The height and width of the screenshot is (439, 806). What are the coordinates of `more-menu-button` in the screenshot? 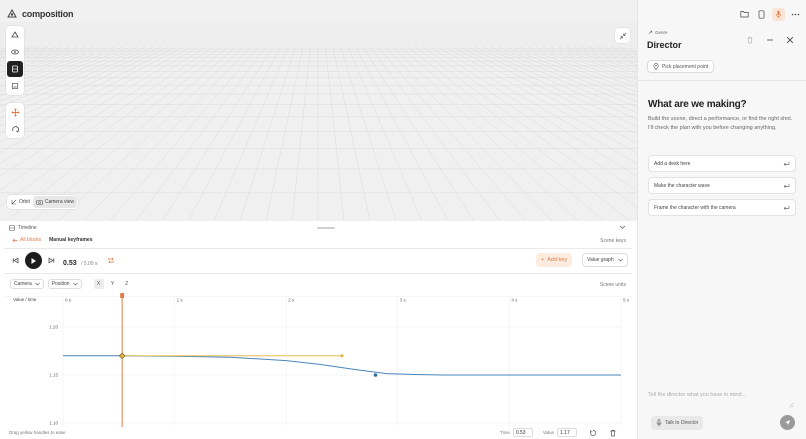 It's located at (795, 14).